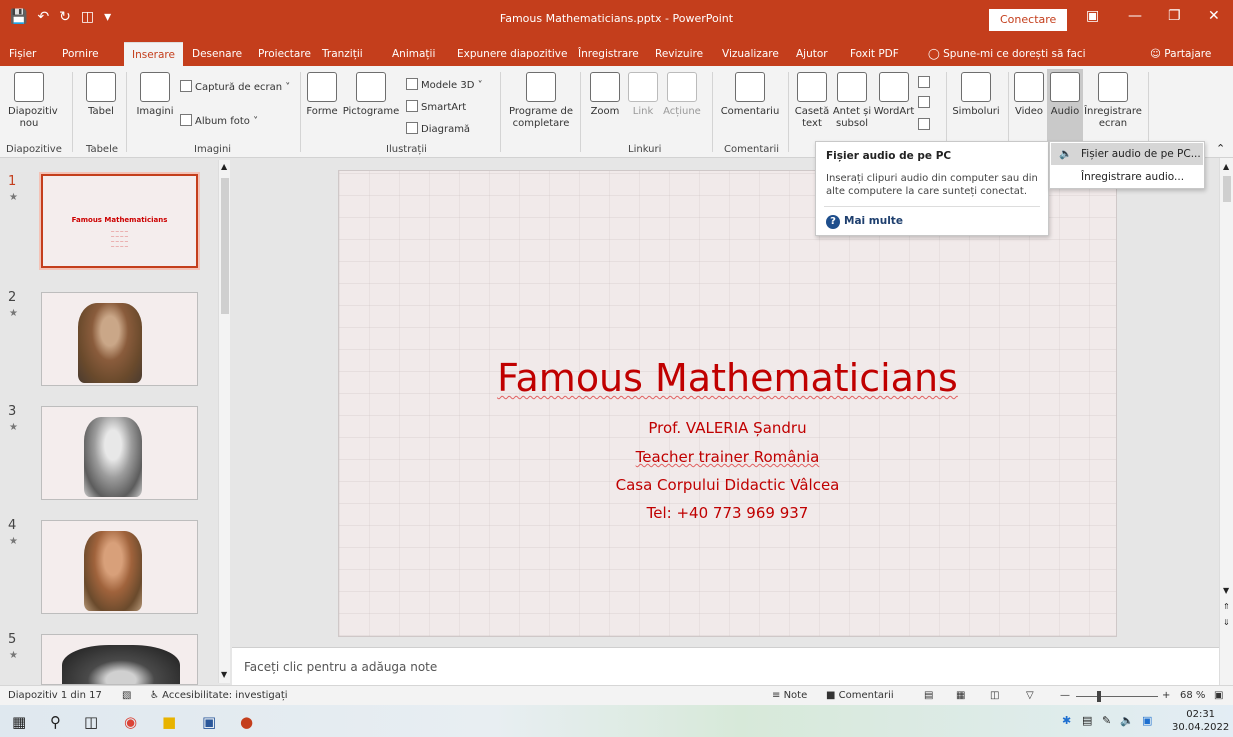  I want to click on slide-subtitle-line: Teacher trainer România, so click(727, 457).